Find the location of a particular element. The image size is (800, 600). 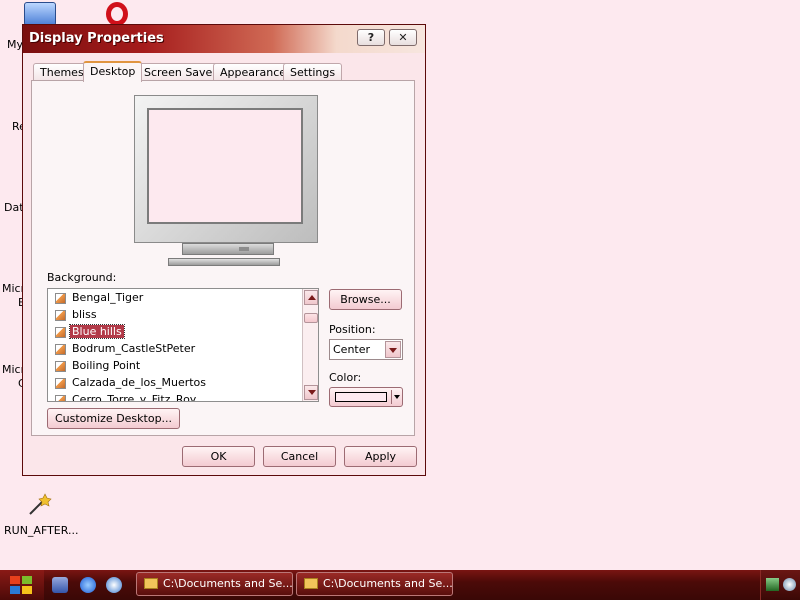

desktop-icon-label: My is located at coordinates (15, 44).